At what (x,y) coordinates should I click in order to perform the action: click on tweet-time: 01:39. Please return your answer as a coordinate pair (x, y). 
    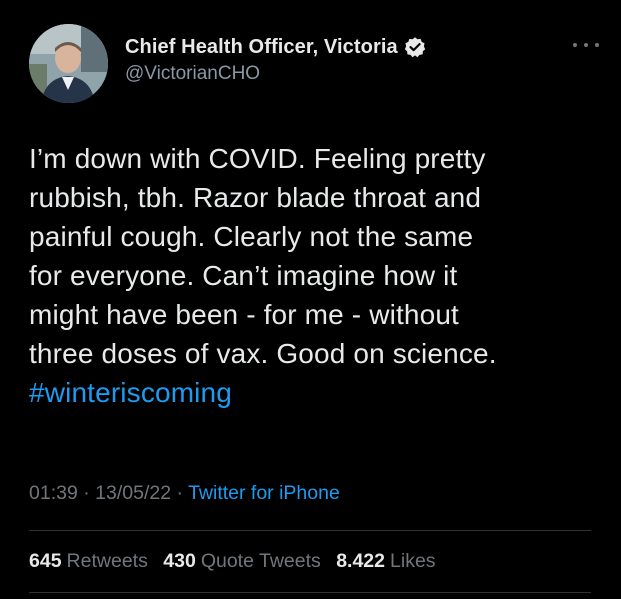
    Looking at the image, I should click on (53, 493).